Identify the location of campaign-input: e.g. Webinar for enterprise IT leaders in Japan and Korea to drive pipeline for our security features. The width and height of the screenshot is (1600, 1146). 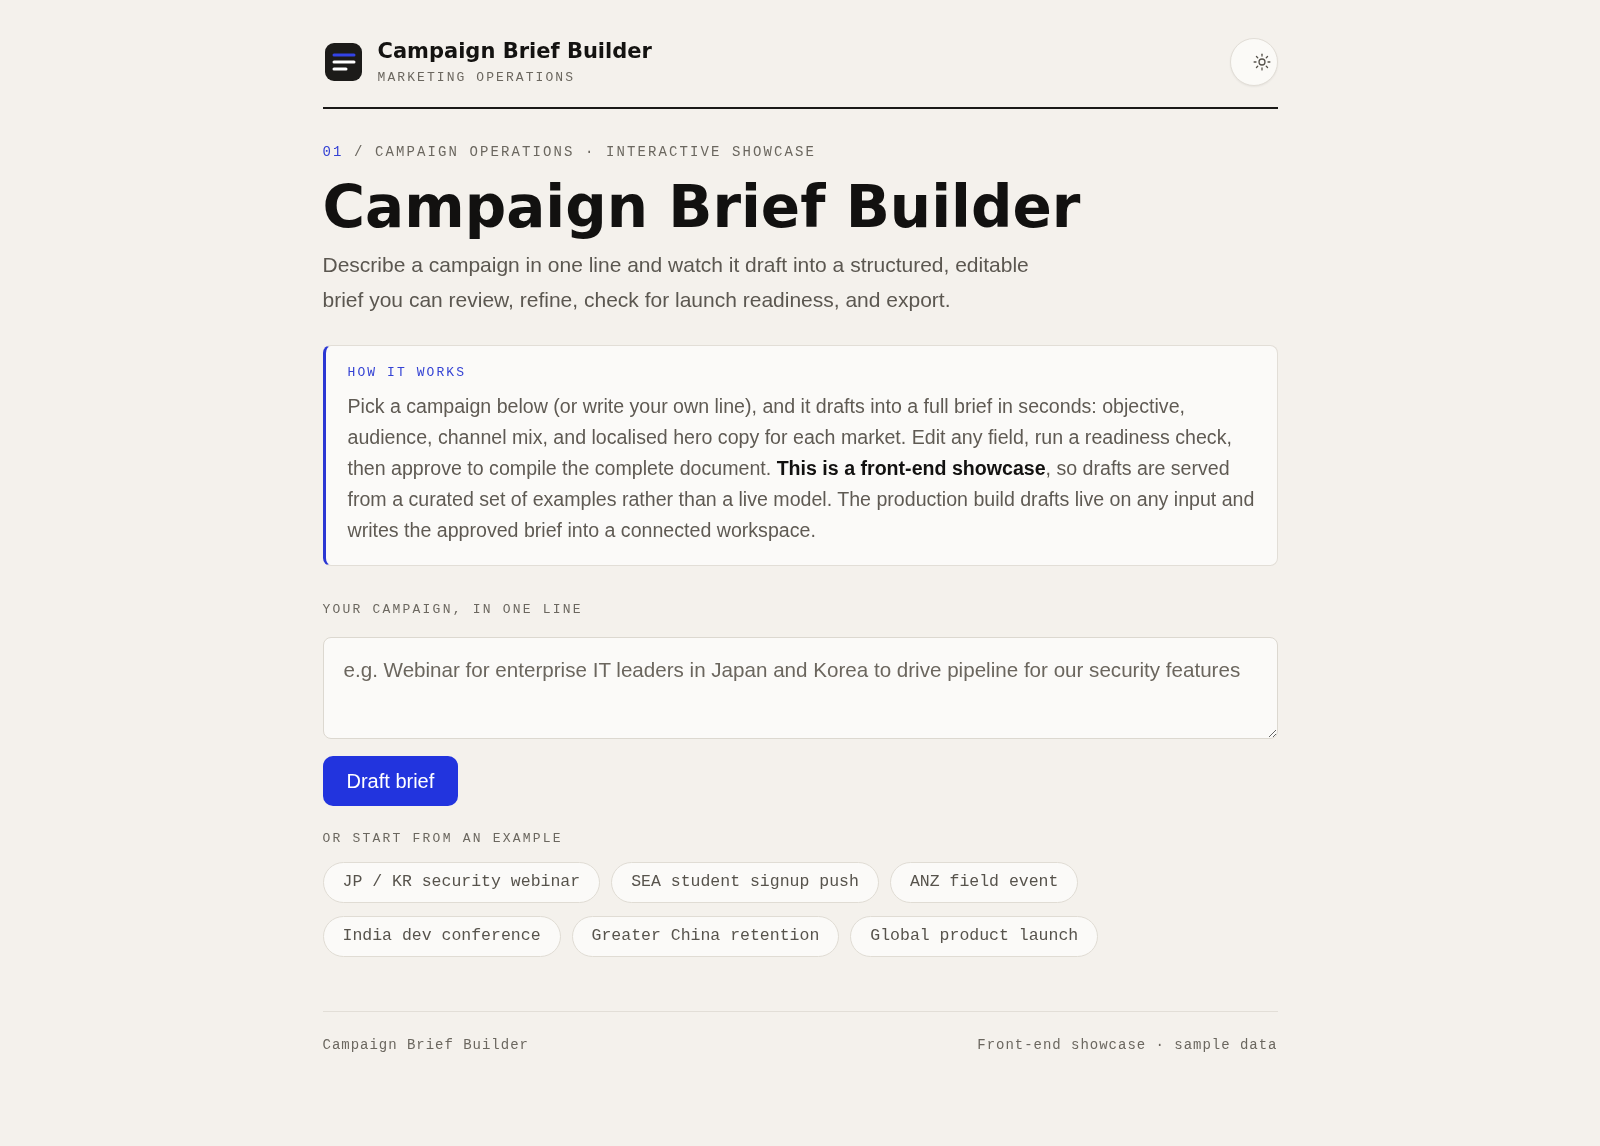
(800, 687).